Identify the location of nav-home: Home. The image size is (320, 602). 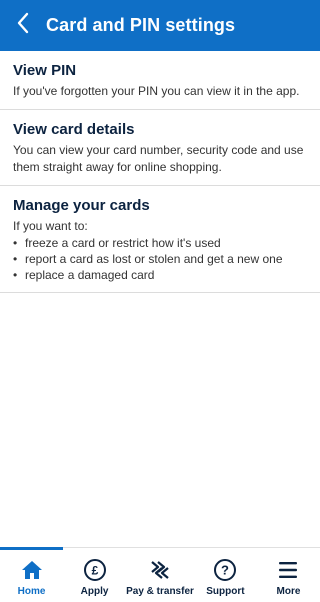
(32, 574).